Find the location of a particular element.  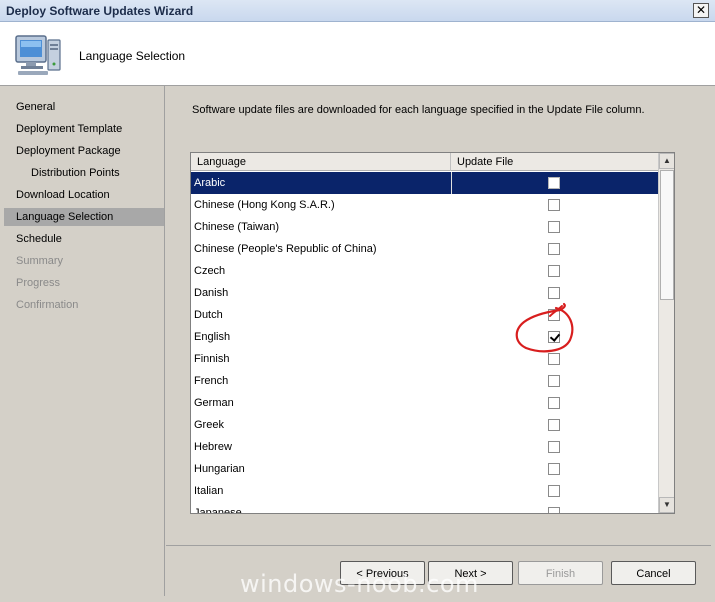

sidebar-item-label: General is located at coordinates (36, 107).